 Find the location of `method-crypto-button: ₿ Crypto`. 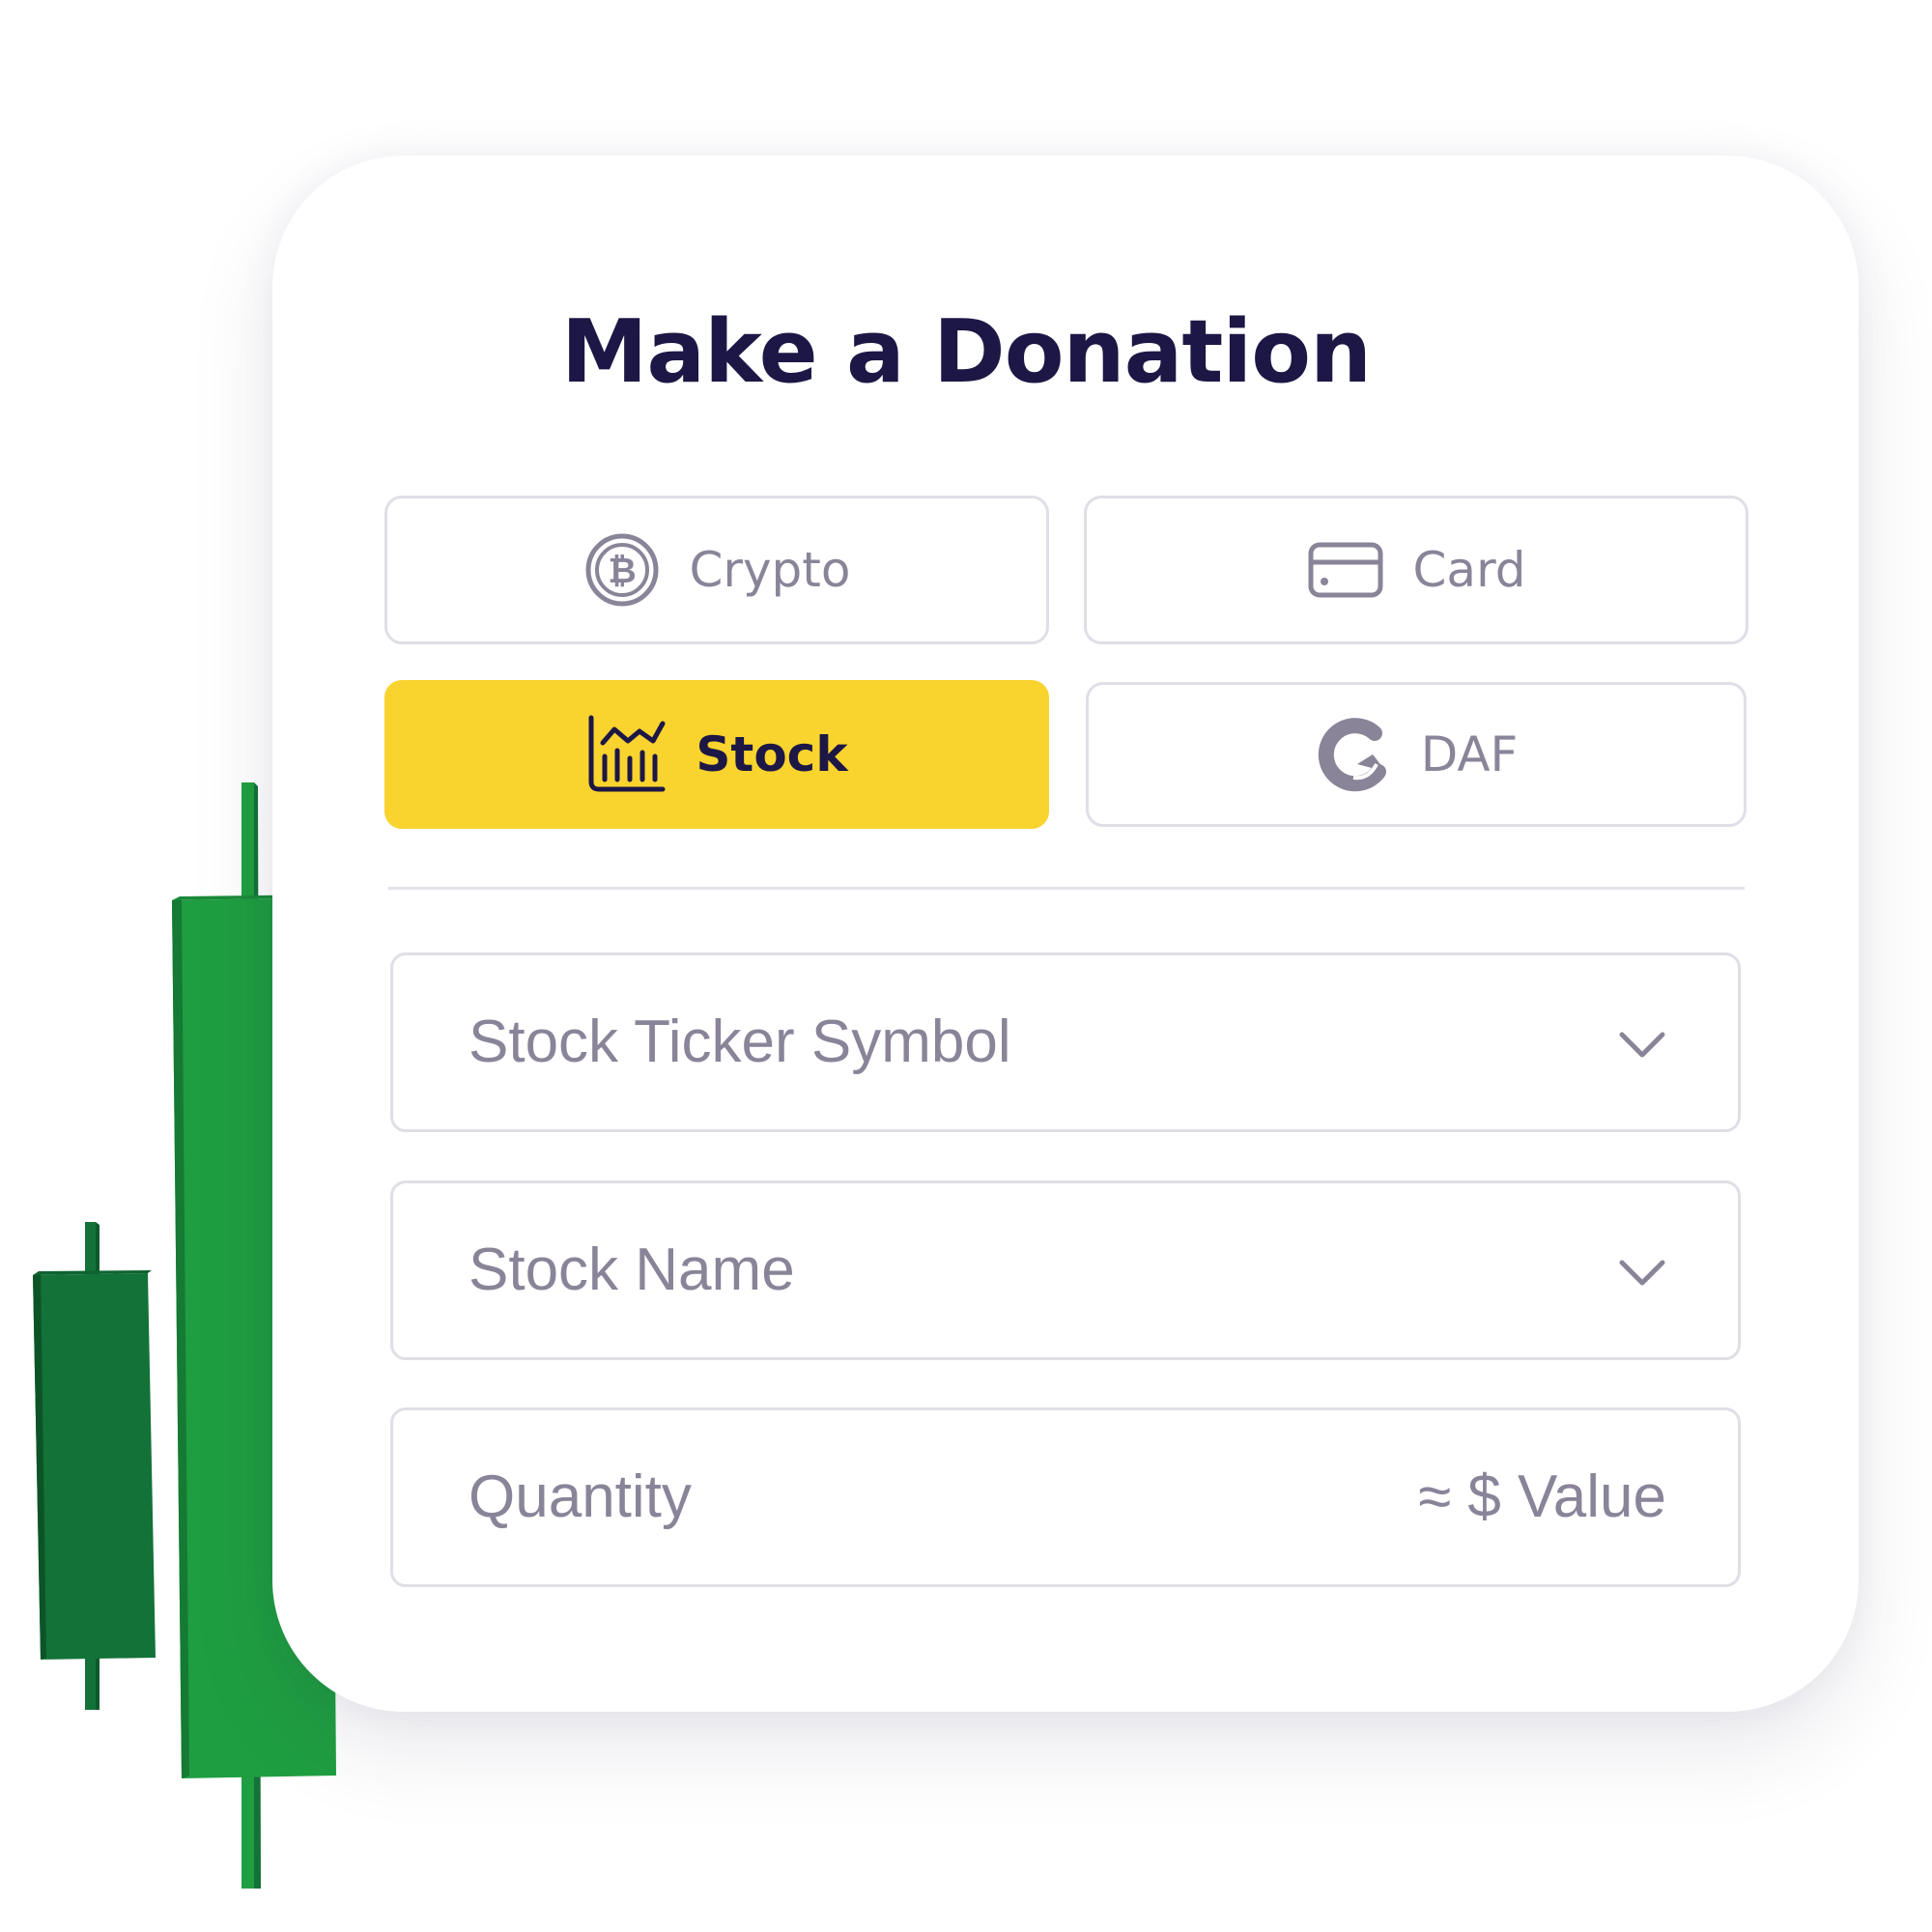

method-crypto-button: ₿ Crypto is located at coordinates (716, 570).